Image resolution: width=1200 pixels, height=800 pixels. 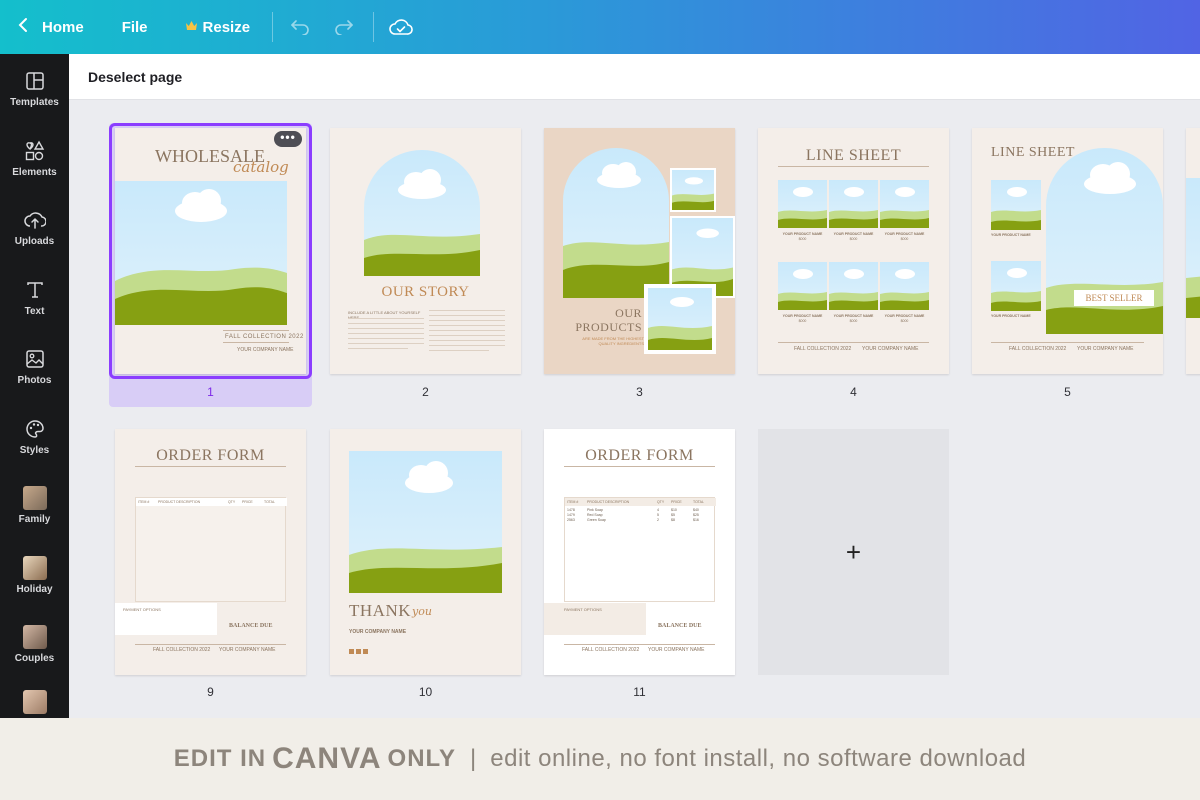 What do you see at coordinates (600, 27) in the screenshot?
I see `top-bar: Home File Resize` at bounding box center [600, 27].